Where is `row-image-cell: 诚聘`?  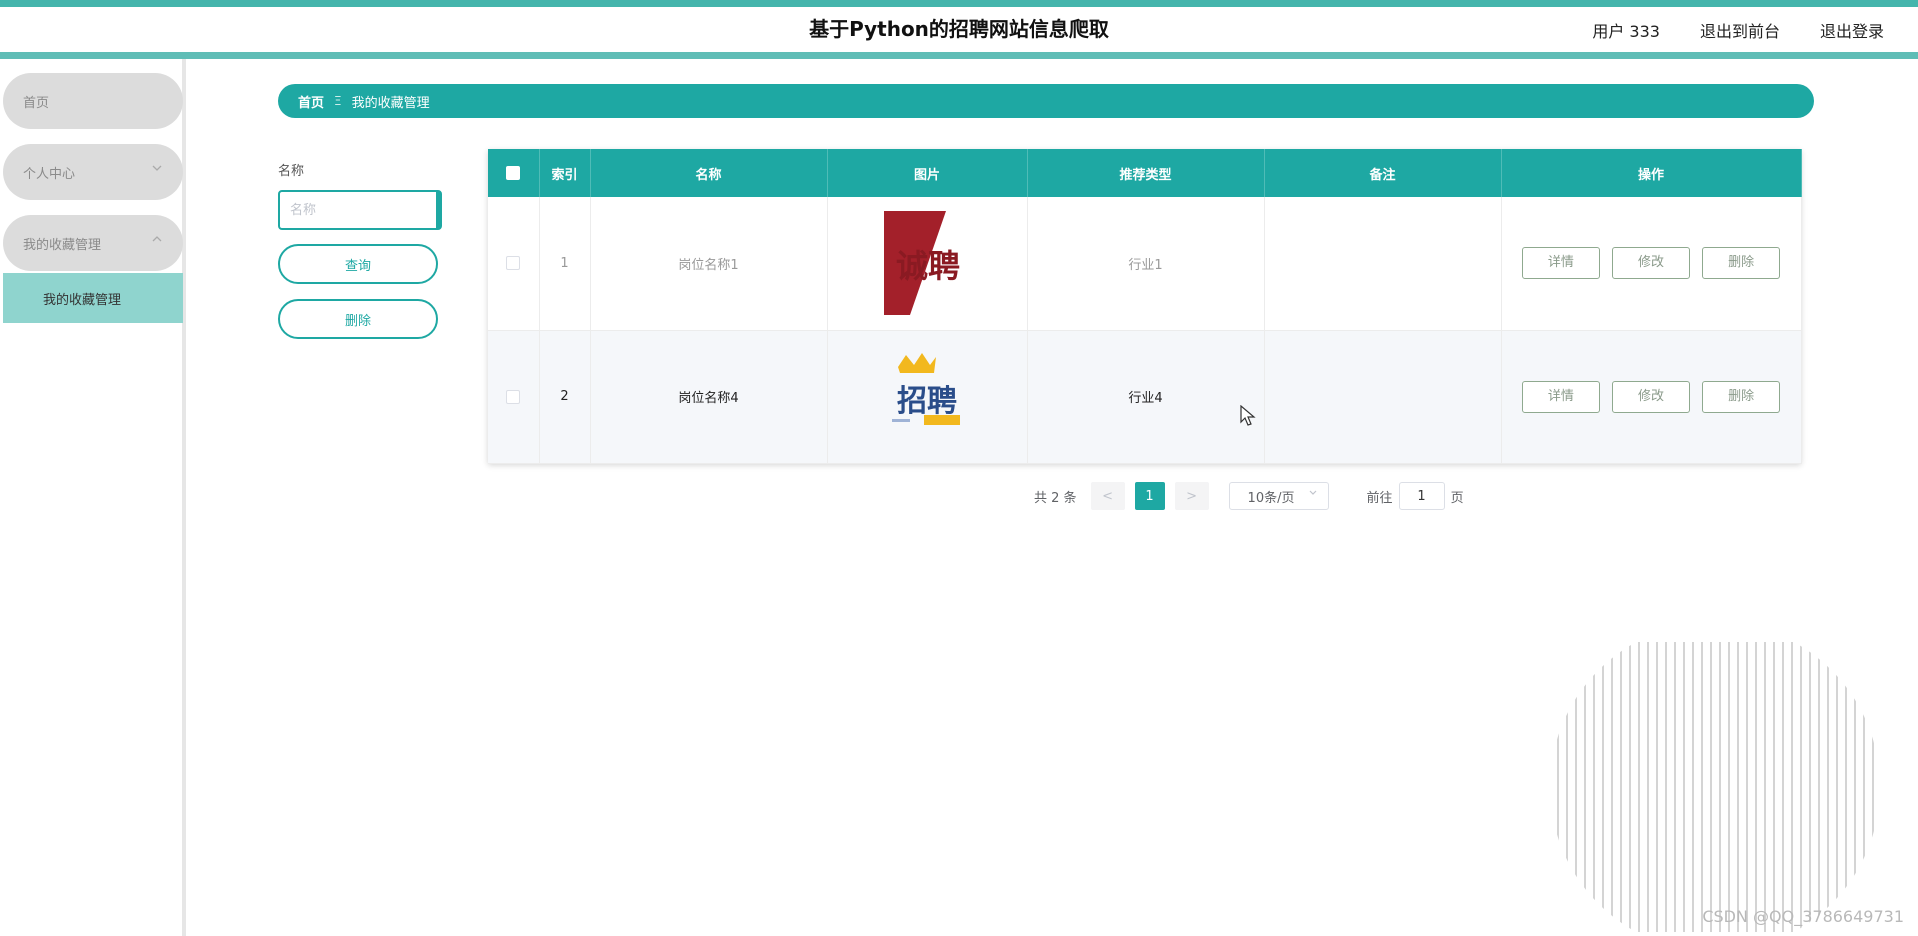 row-image-cell: 诚聘 is located at coordinates (927, 264).